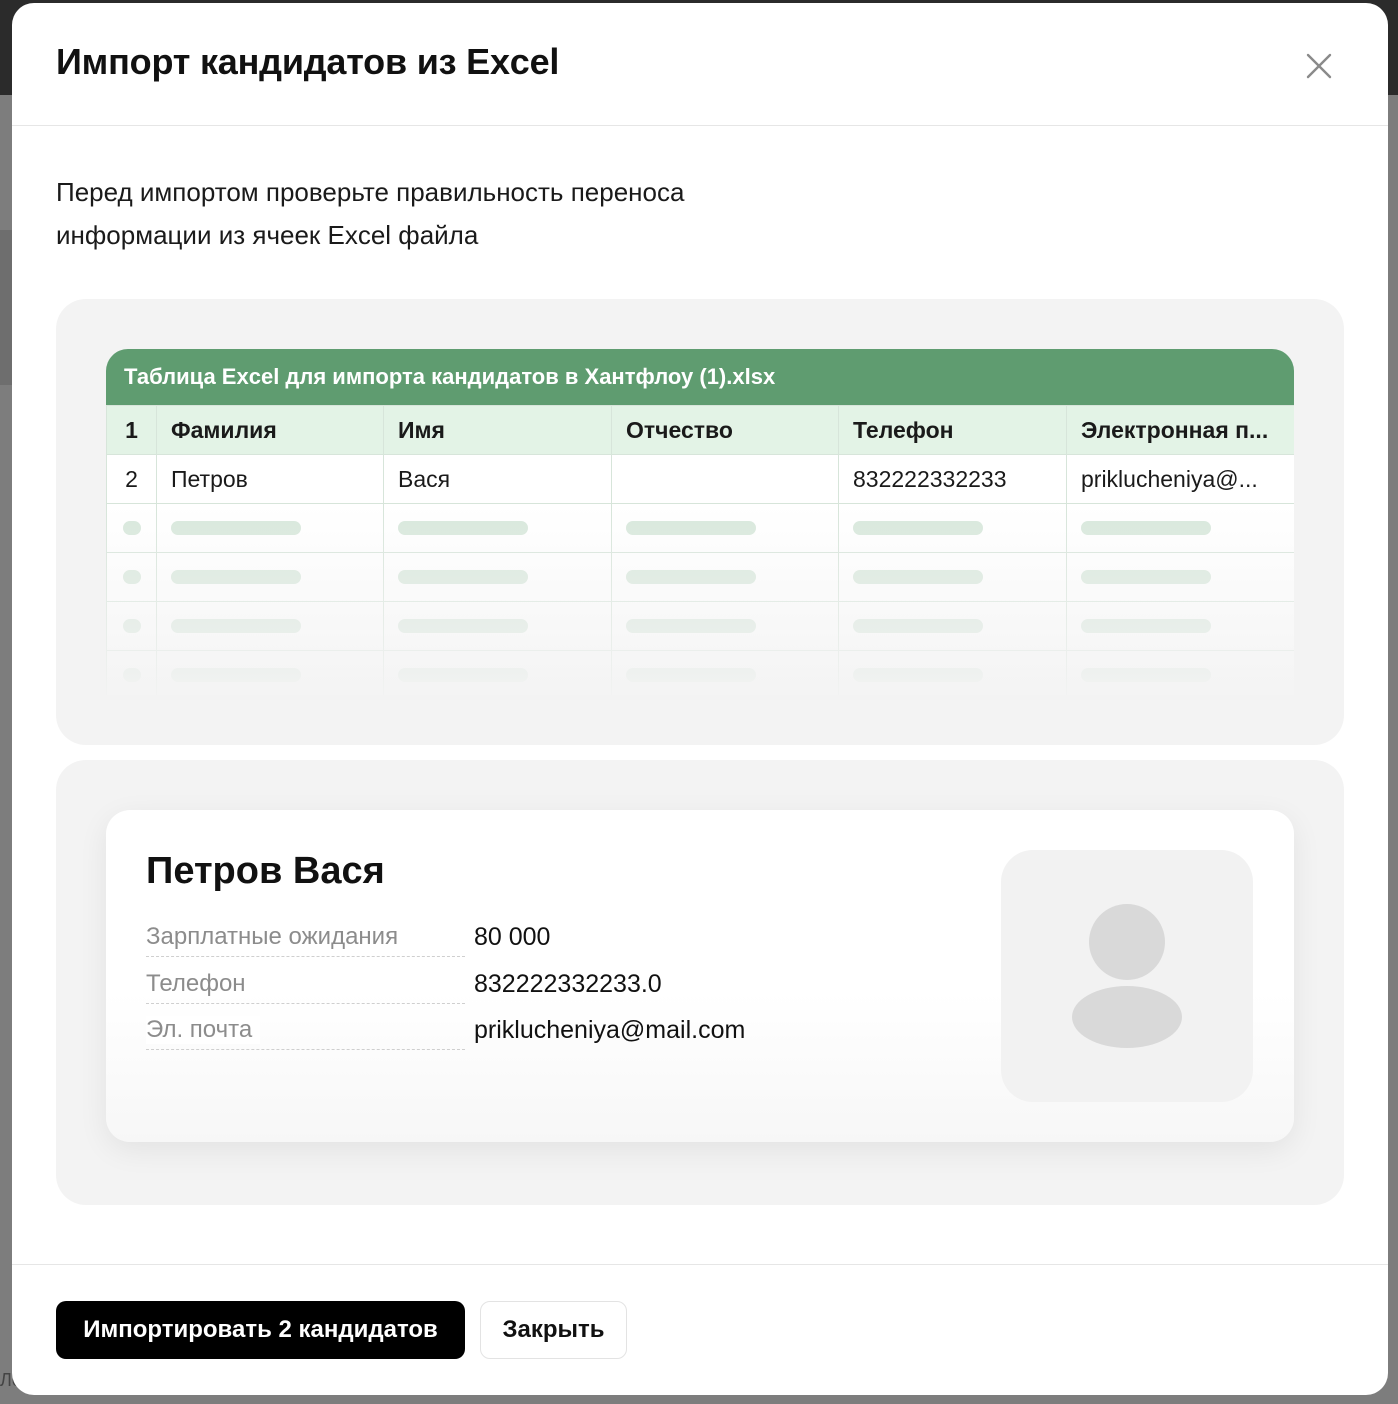 This screenshot has width=1398, height=1404. I want to click on cell-phone: 832222332233, so click(952, 479).